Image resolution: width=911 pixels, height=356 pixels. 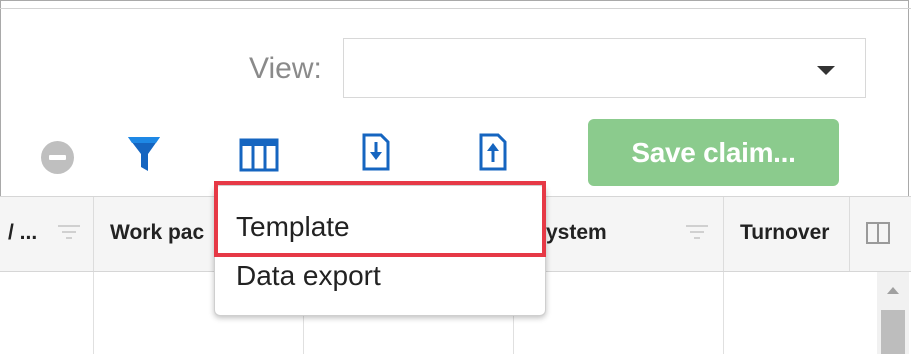 I want to click on export-icon, so click(x=493, y=152).